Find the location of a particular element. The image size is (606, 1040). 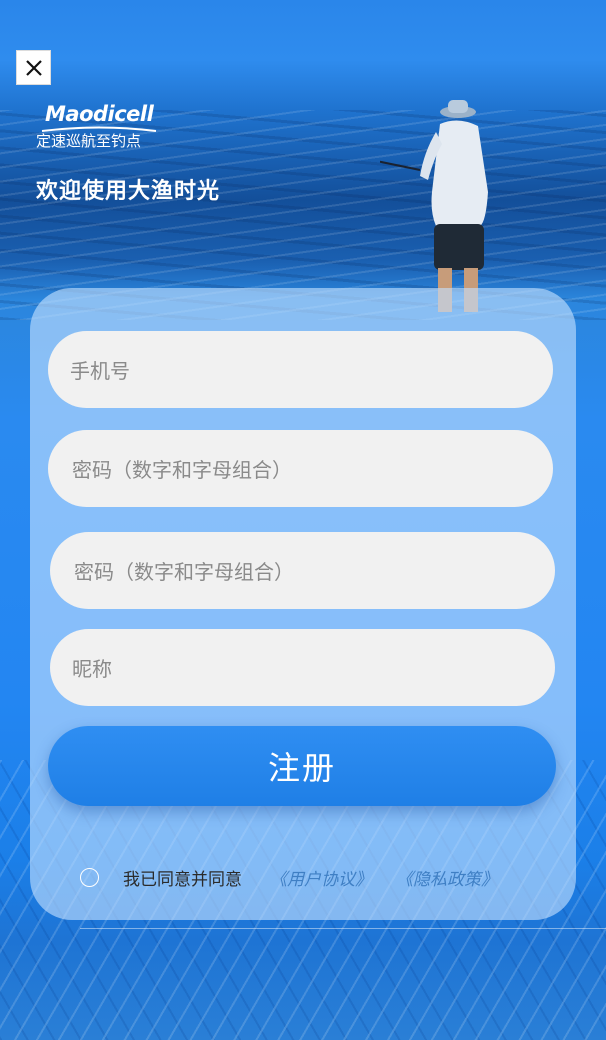

brand-name: Maodicell is located at coordinates (99, 114).